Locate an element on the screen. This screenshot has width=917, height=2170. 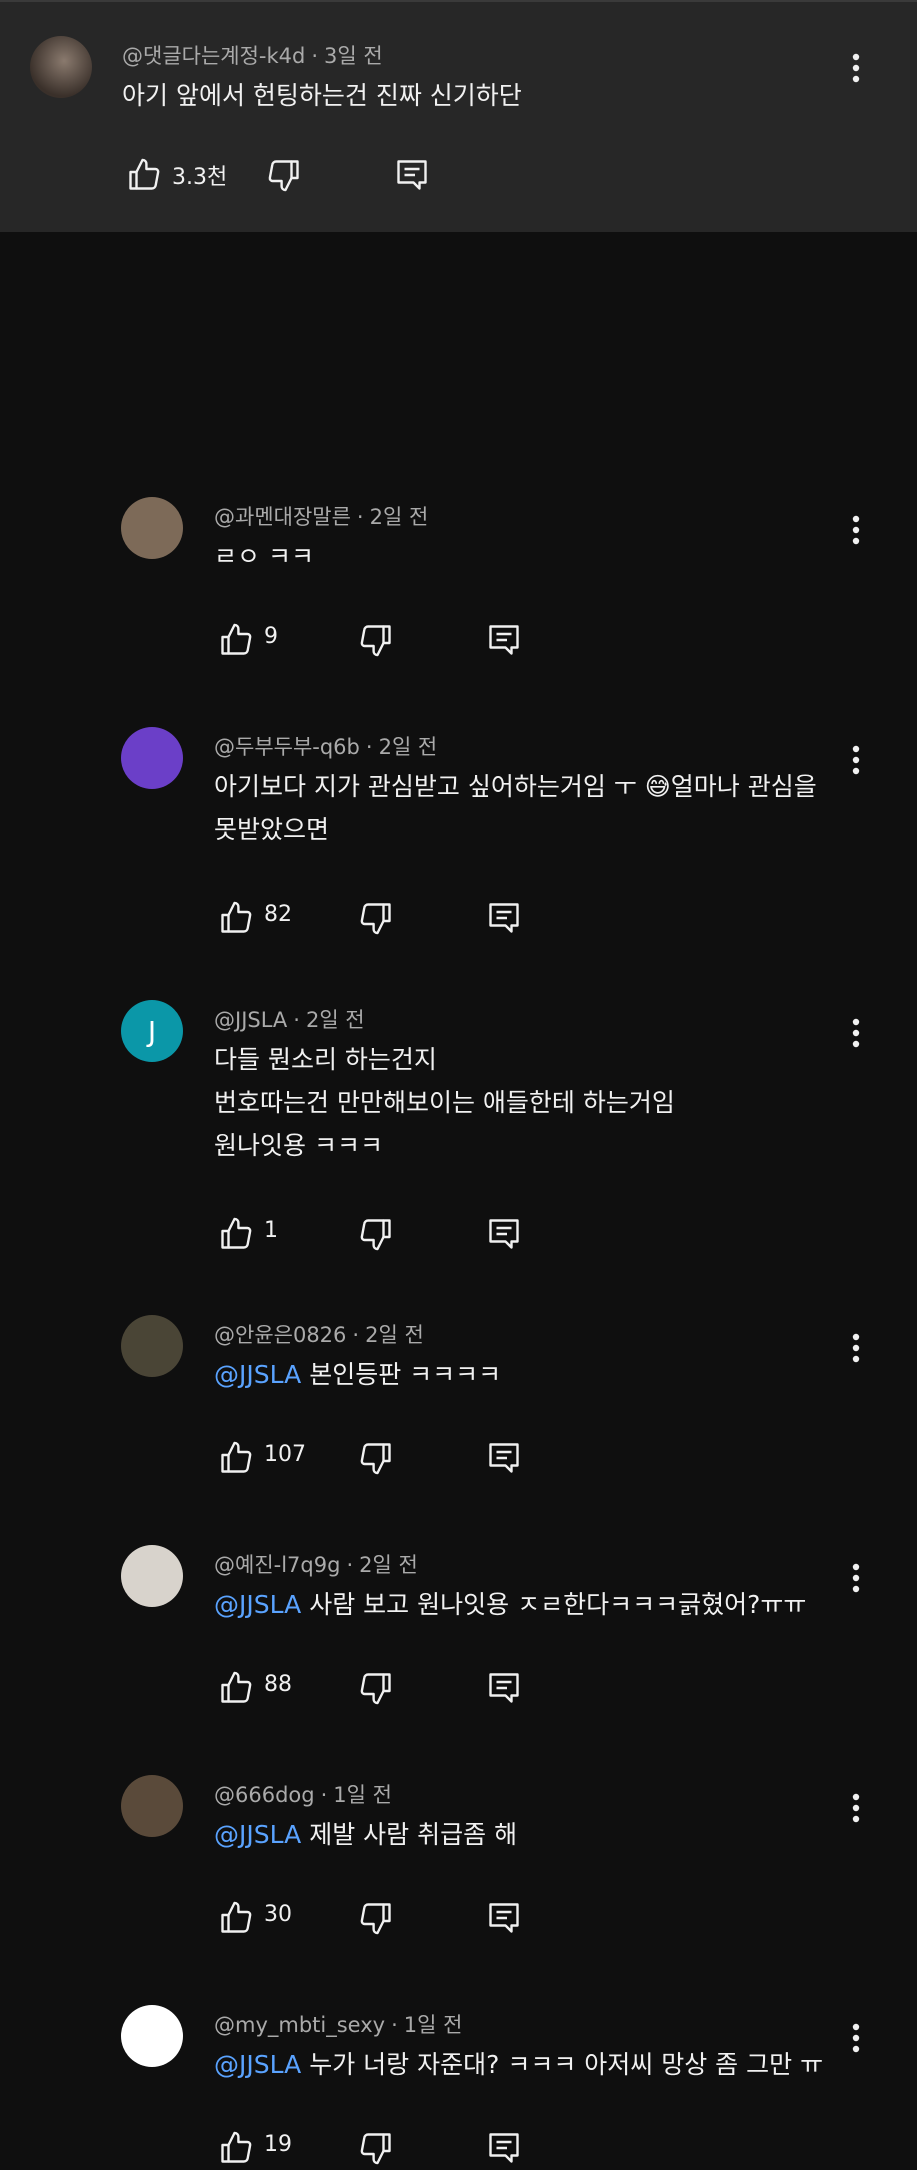
avatar: J is located at coordinates (152, 1031).